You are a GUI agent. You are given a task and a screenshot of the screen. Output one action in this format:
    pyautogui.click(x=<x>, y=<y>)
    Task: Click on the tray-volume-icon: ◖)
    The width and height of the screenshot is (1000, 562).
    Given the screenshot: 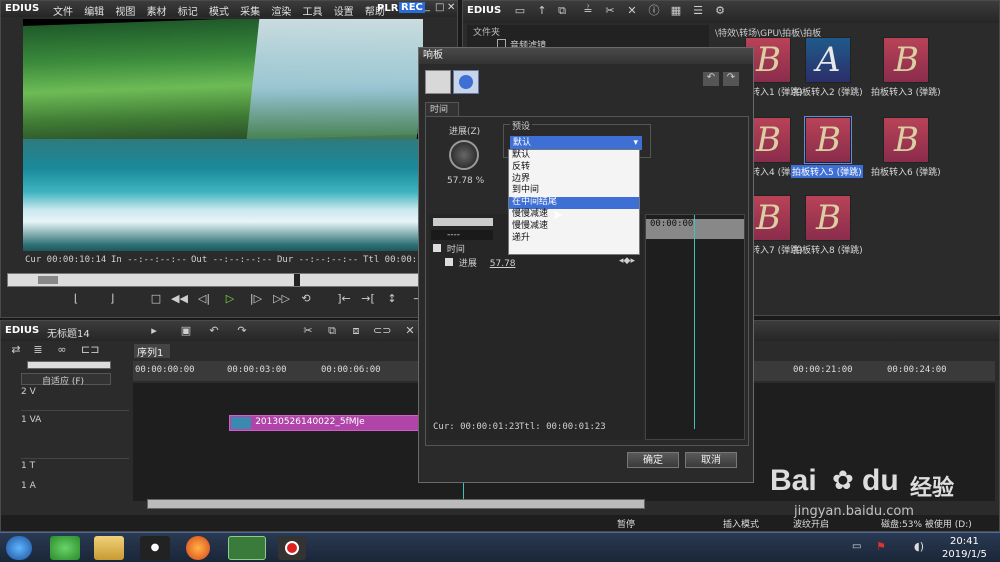 What is the action you would take?
    pyautogui.click(x=919, y=546)
    